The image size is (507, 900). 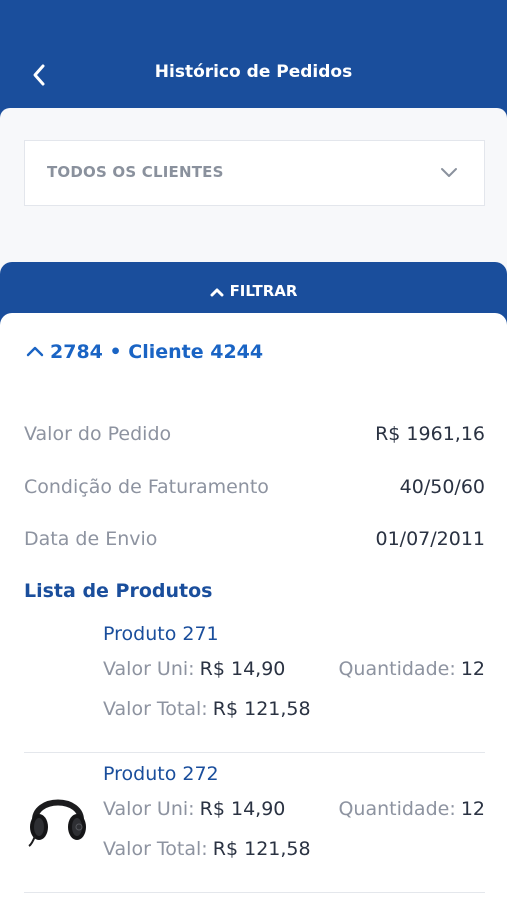 I want to click on order-collapse-toggle: 2784 • Cliente 4244, so click(x=144, y=352).